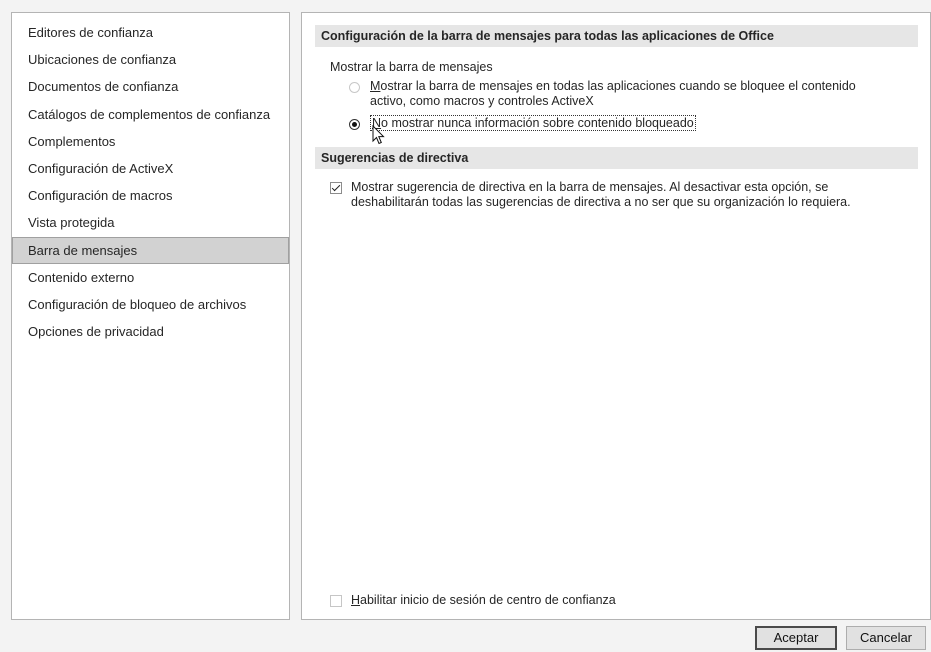 Image resolution: width=931 pixels, height=652 pixels. I want to click on sidebar-item-trusted-documents: Documentos de confianza, so click(150, 86).